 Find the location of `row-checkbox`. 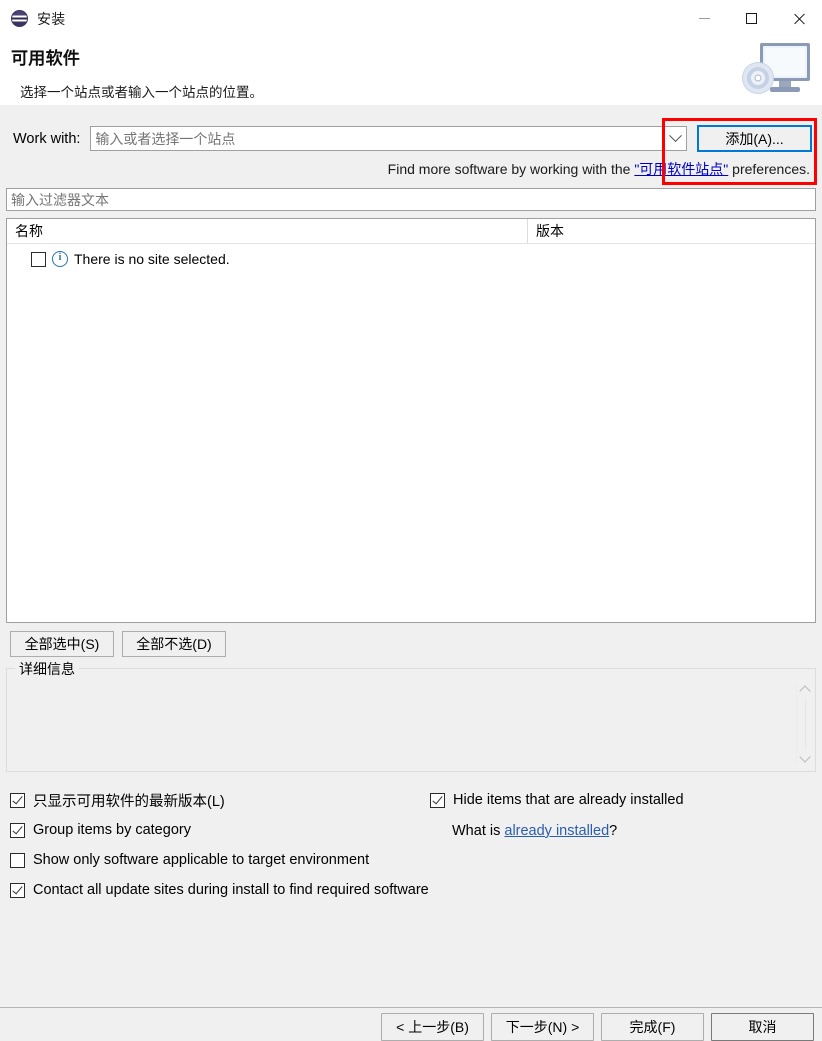

row-checkbox is located at coordinates (38, 259).